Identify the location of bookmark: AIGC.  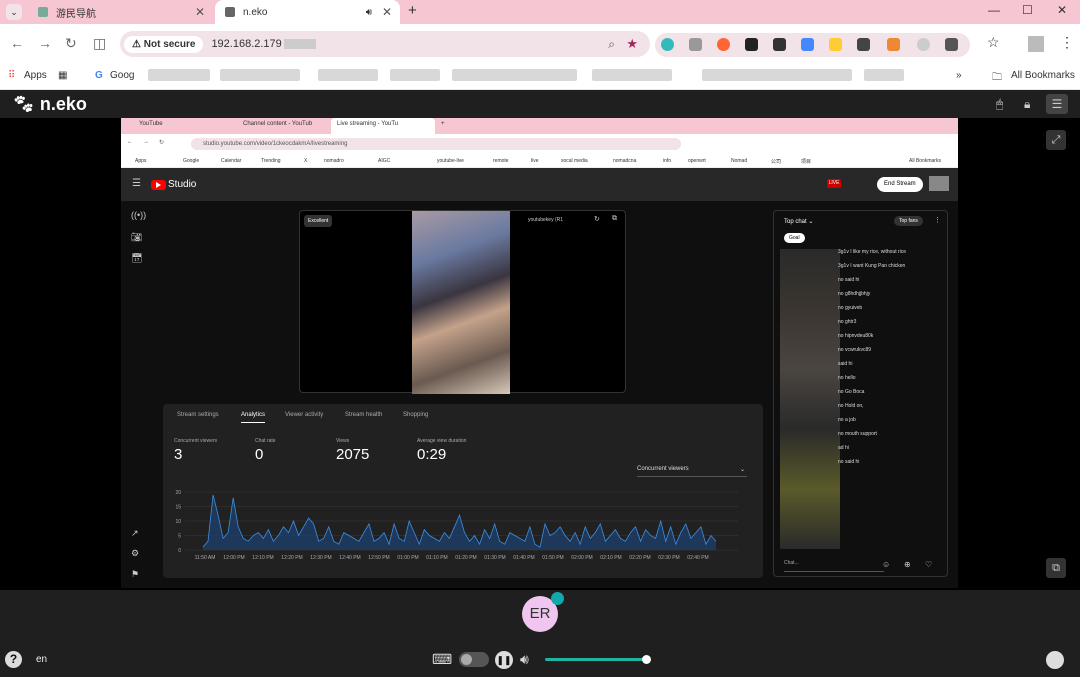
(384, 161).